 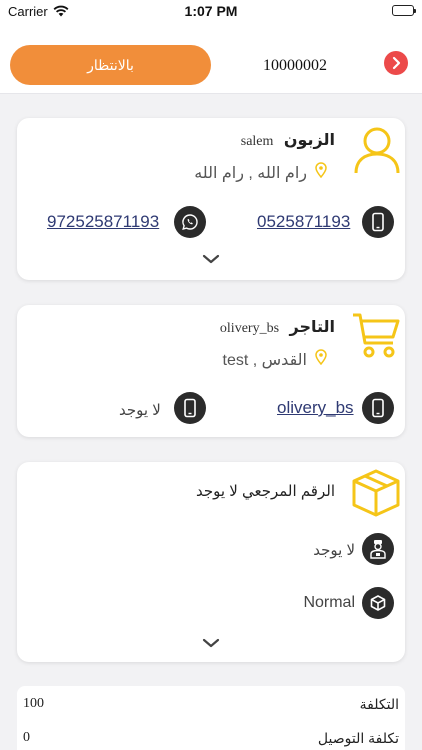 I want to click on chevron-right-icon, so click(x=396, y=63).